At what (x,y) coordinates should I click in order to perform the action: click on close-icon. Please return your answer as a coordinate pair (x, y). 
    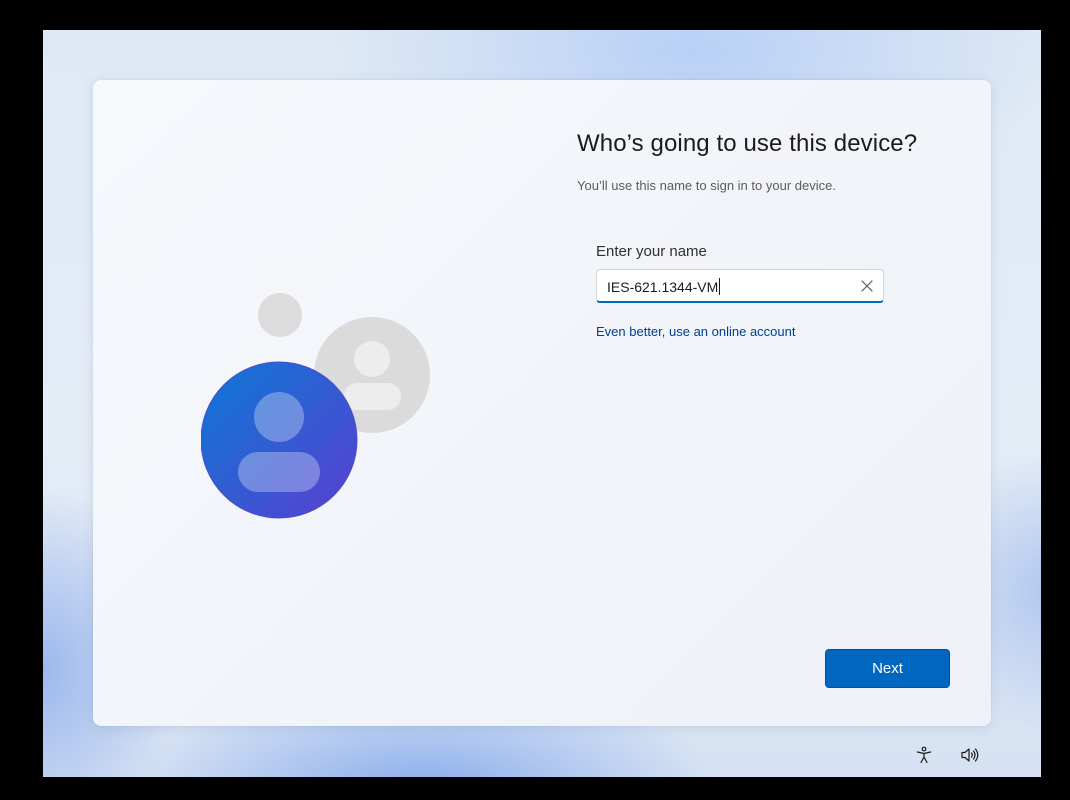
    Looking at the image, I should click on (867, 286).